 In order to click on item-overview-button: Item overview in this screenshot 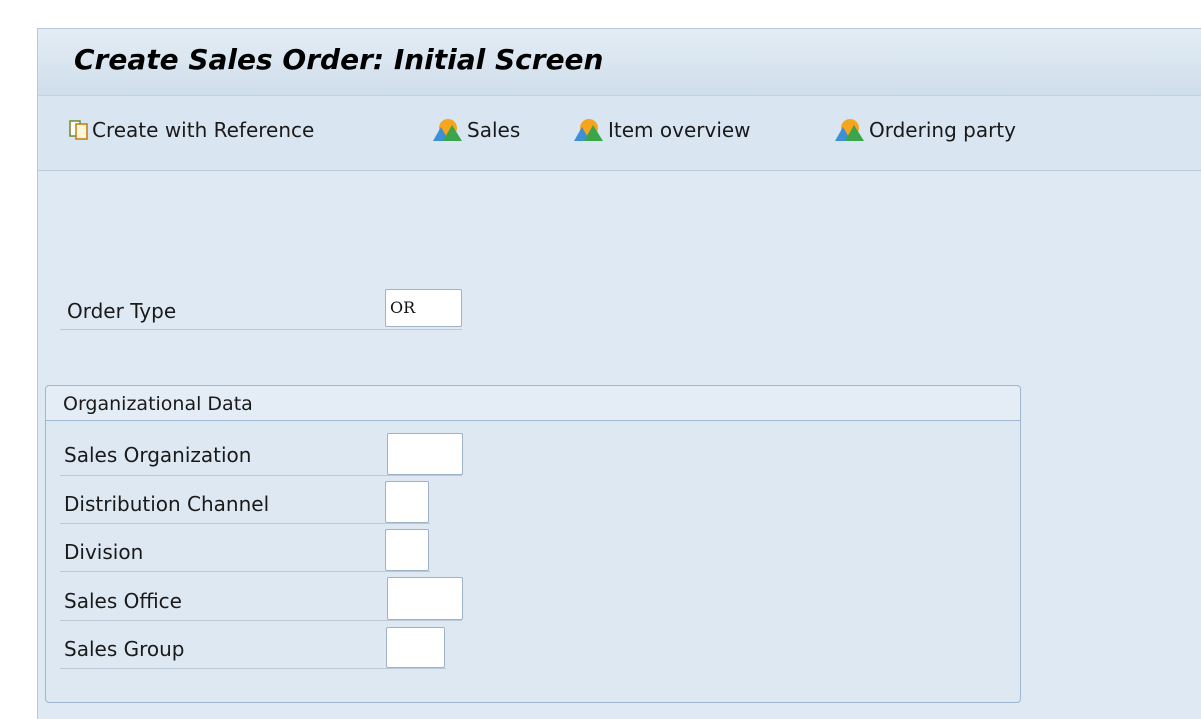, I will do `click(661, 130)`.